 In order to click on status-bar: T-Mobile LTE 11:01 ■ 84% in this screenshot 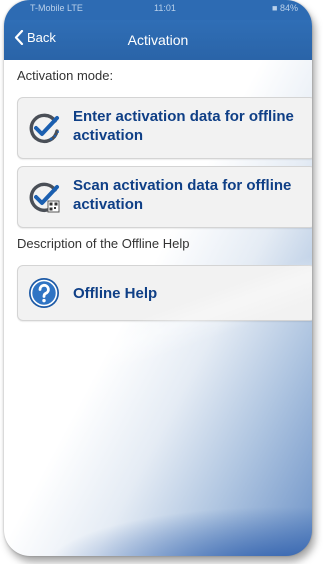, I will do `click(158, 10)`.